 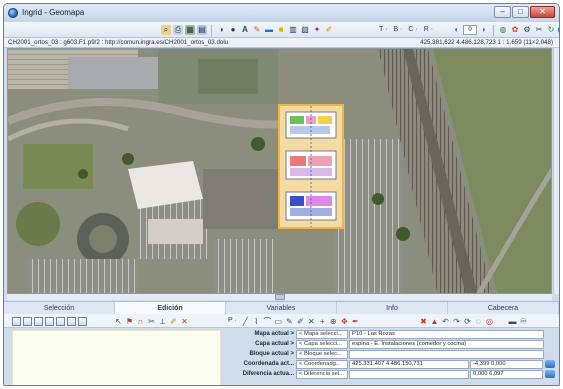 What do you see at coordinates (355, 321) in the screenshot?
I see `paint-tool-icon: ✒` at bounding box center [355, 321].